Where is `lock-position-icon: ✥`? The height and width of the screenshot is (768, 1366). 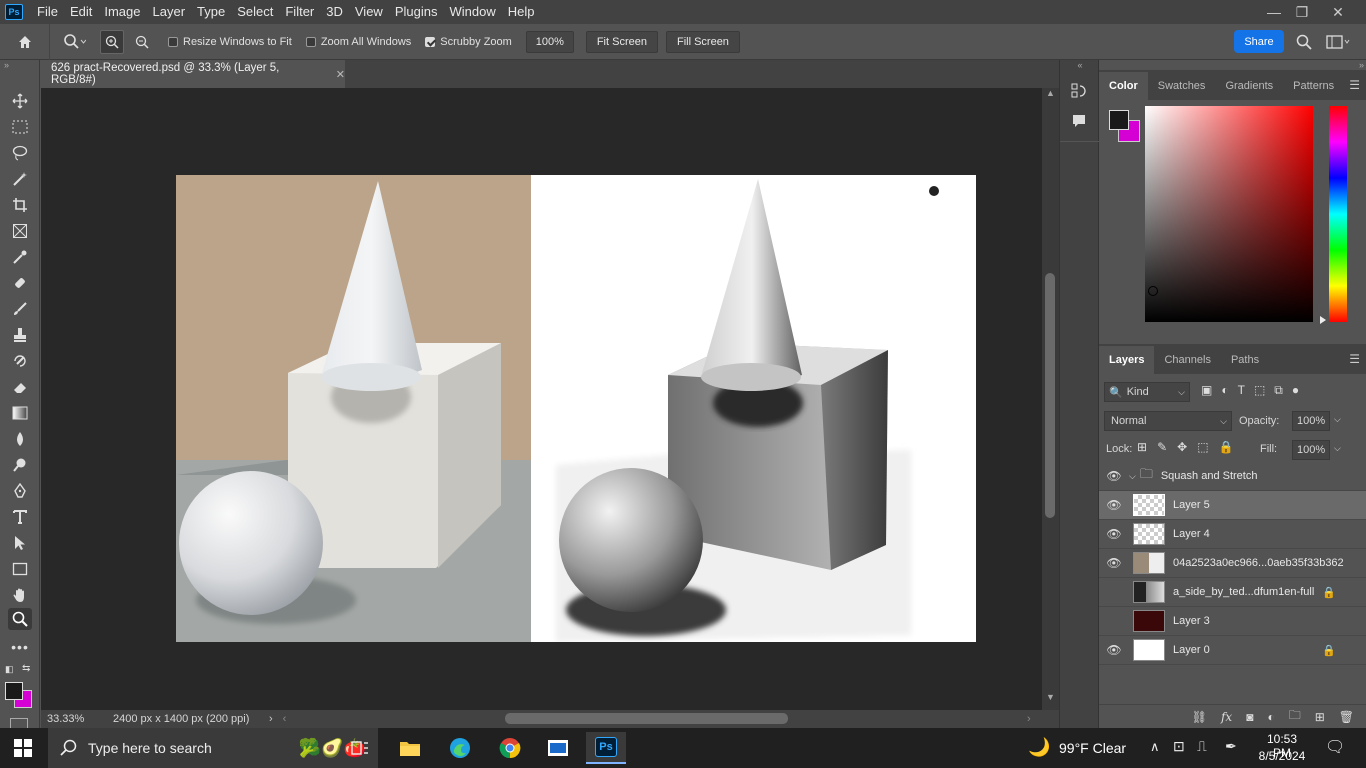 lock-position-icon: ✥ is located at coordinates (1182, 447).